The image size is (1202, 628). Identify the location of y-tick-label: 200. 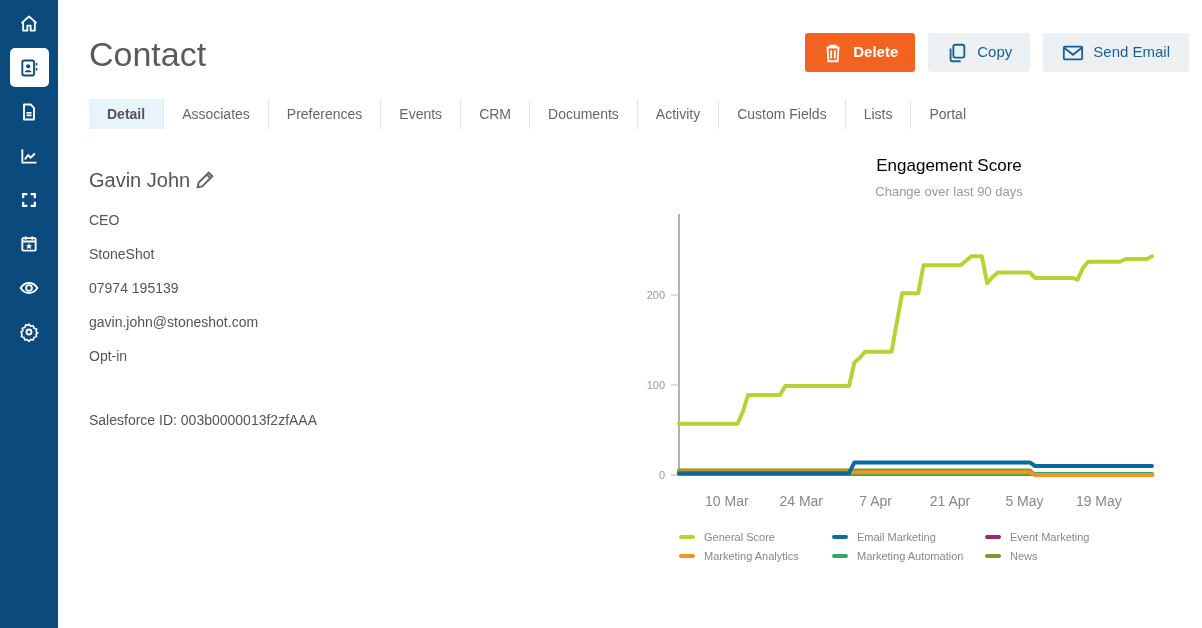
(655, 295).